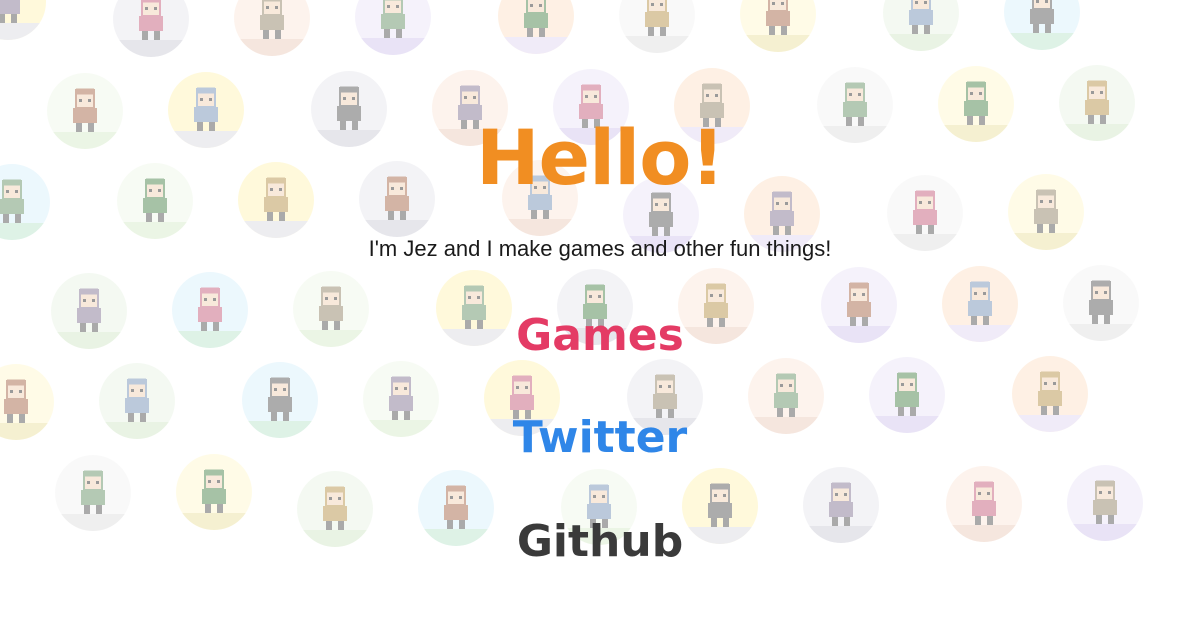 The height and width of the screenshot is (630, 1200). Describe the element at coordinates (778, 26) in the screenshot. I see `potted-plant-icon` at that location.